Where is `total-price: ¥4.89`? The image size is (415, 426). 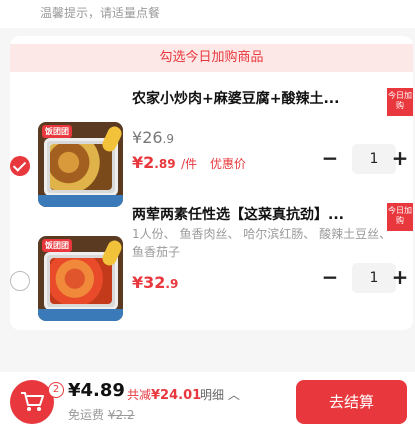 total-price: ¥4.89 is located at coordinates (96, 390).